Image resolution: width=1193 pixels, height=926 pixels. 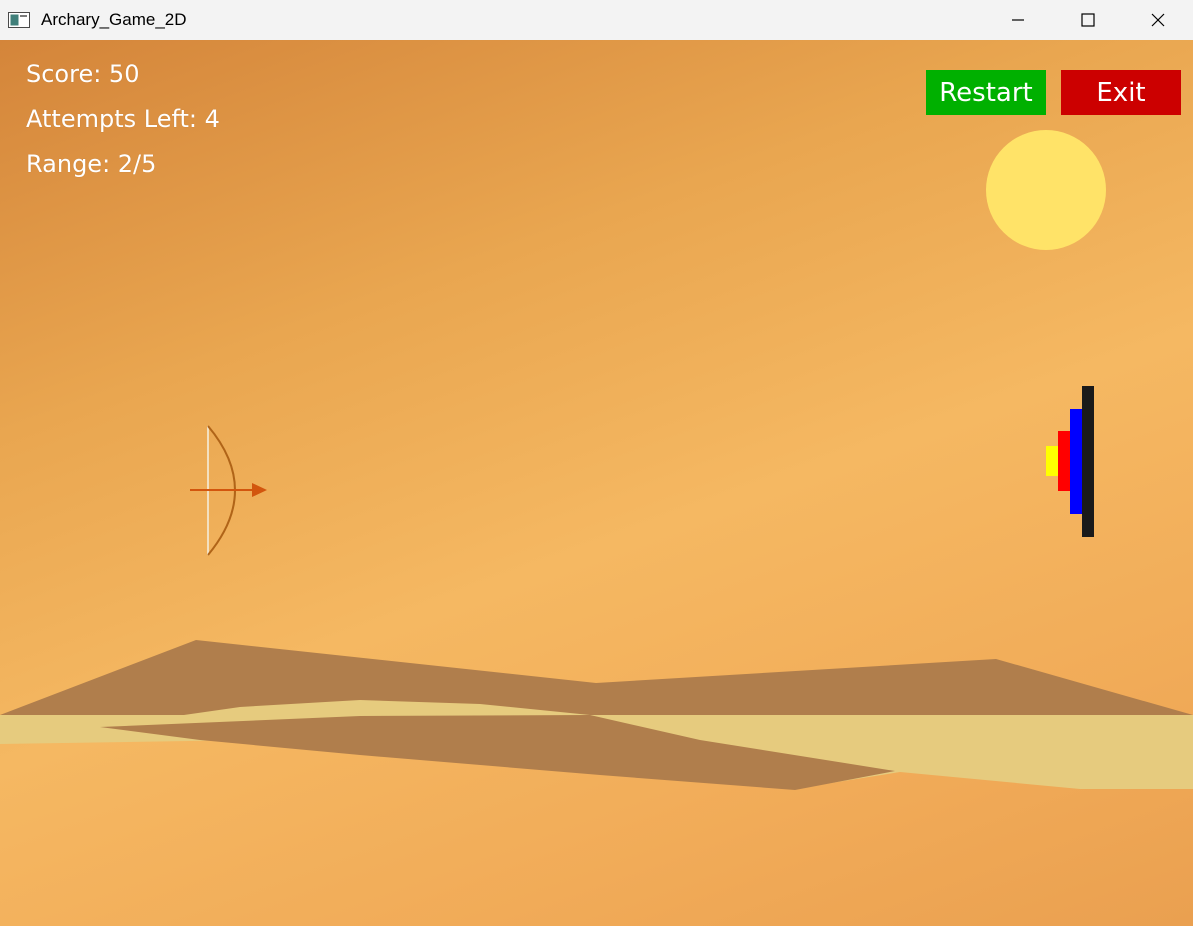 I want to click on attempts-label: Attempts Left: 4, so click(x=123, y=119).